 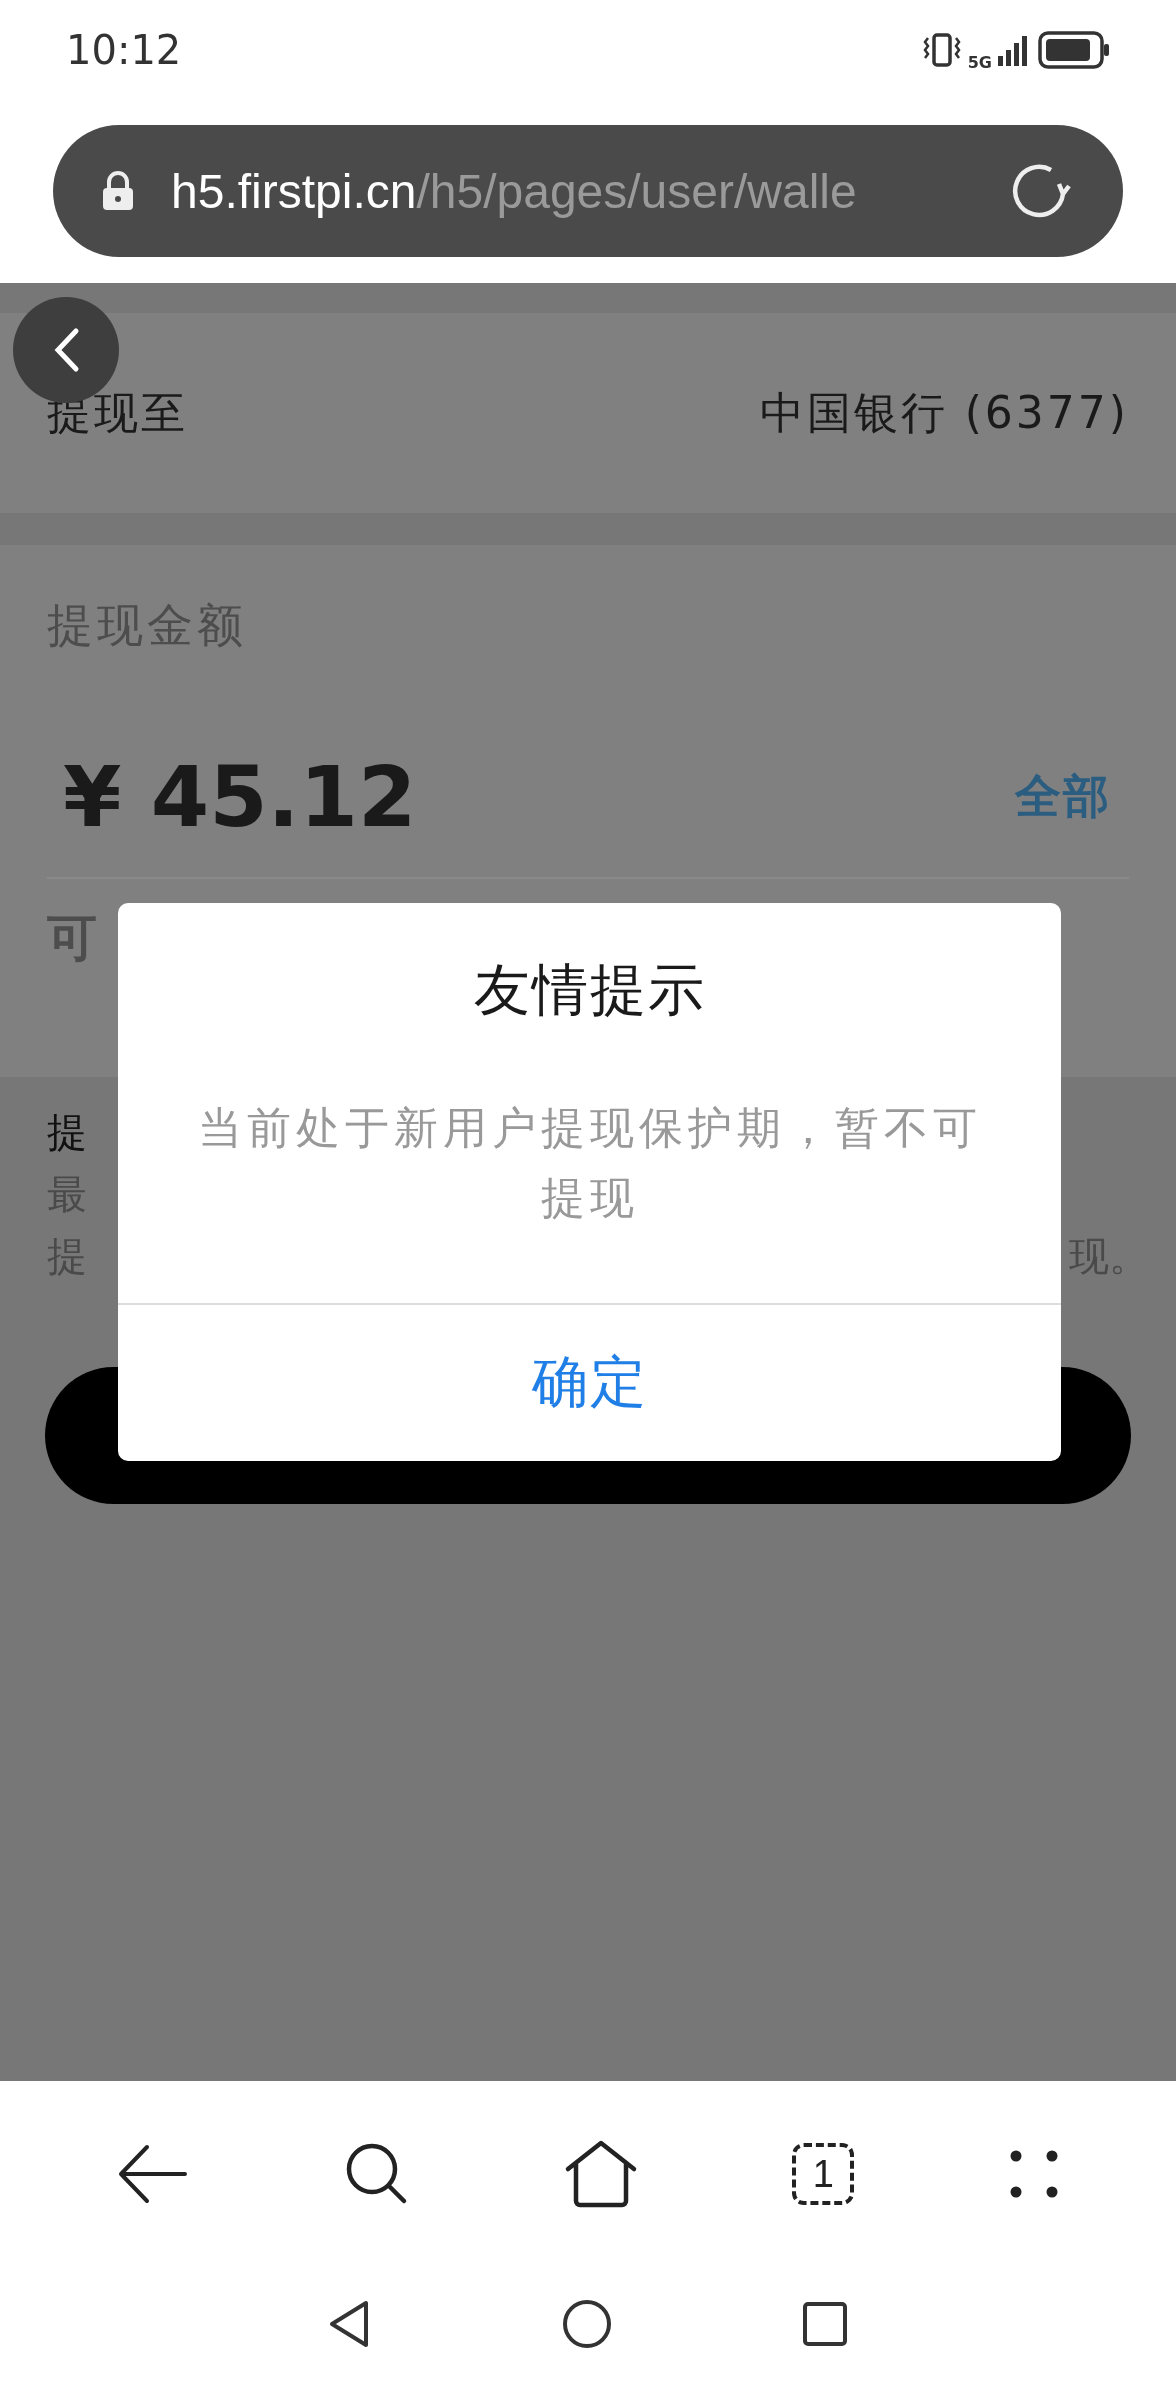 I want to click on address-bar: h5.firstpi.cn/h5/pages/user/walle, so click(x=588, y=191).